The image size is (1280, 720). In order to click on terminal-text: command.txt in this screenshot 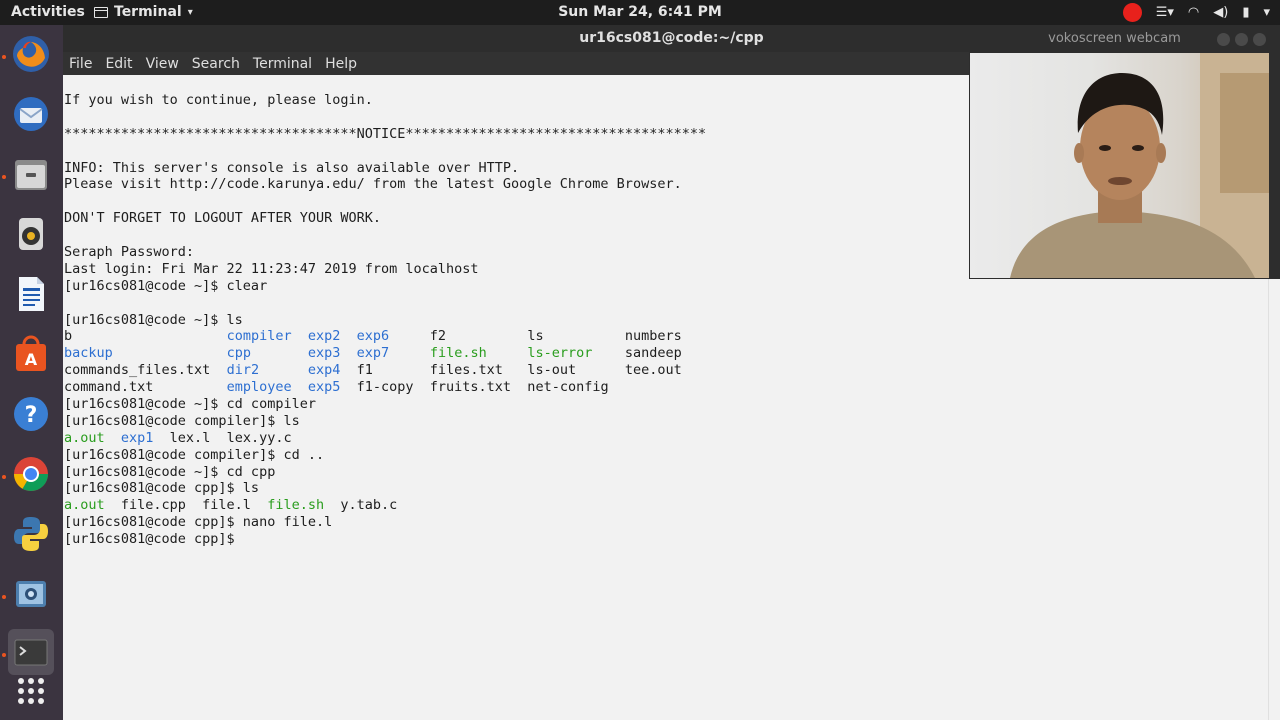, I will do `click(145, 387)`.